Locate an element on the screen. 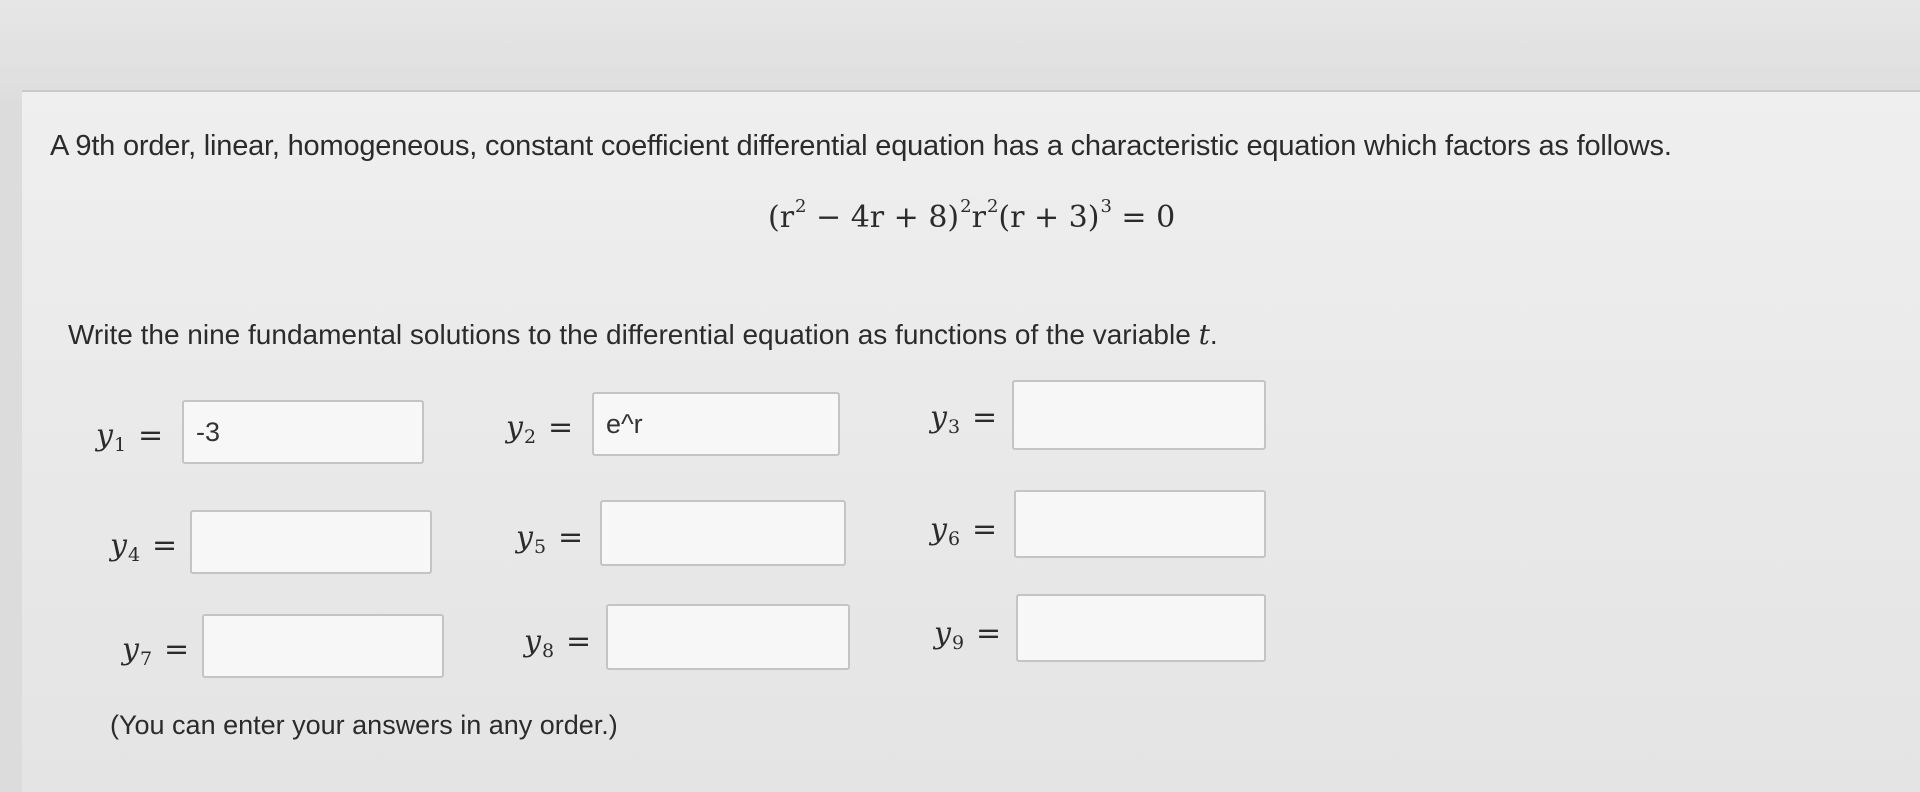 The height and width of the screenshot is (792, 1920). instruction-suffix: . is located at coordinates (1213, 334).